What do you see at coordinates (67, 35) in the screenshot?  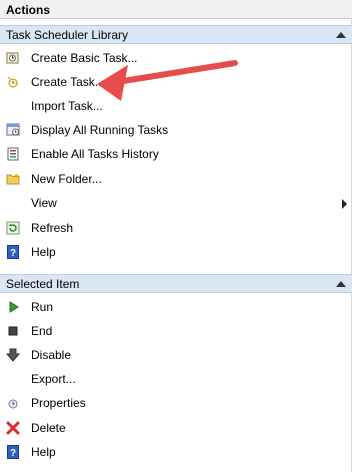 I see `section-title: Task Scheduler Library` at bounding box center [67, 35].